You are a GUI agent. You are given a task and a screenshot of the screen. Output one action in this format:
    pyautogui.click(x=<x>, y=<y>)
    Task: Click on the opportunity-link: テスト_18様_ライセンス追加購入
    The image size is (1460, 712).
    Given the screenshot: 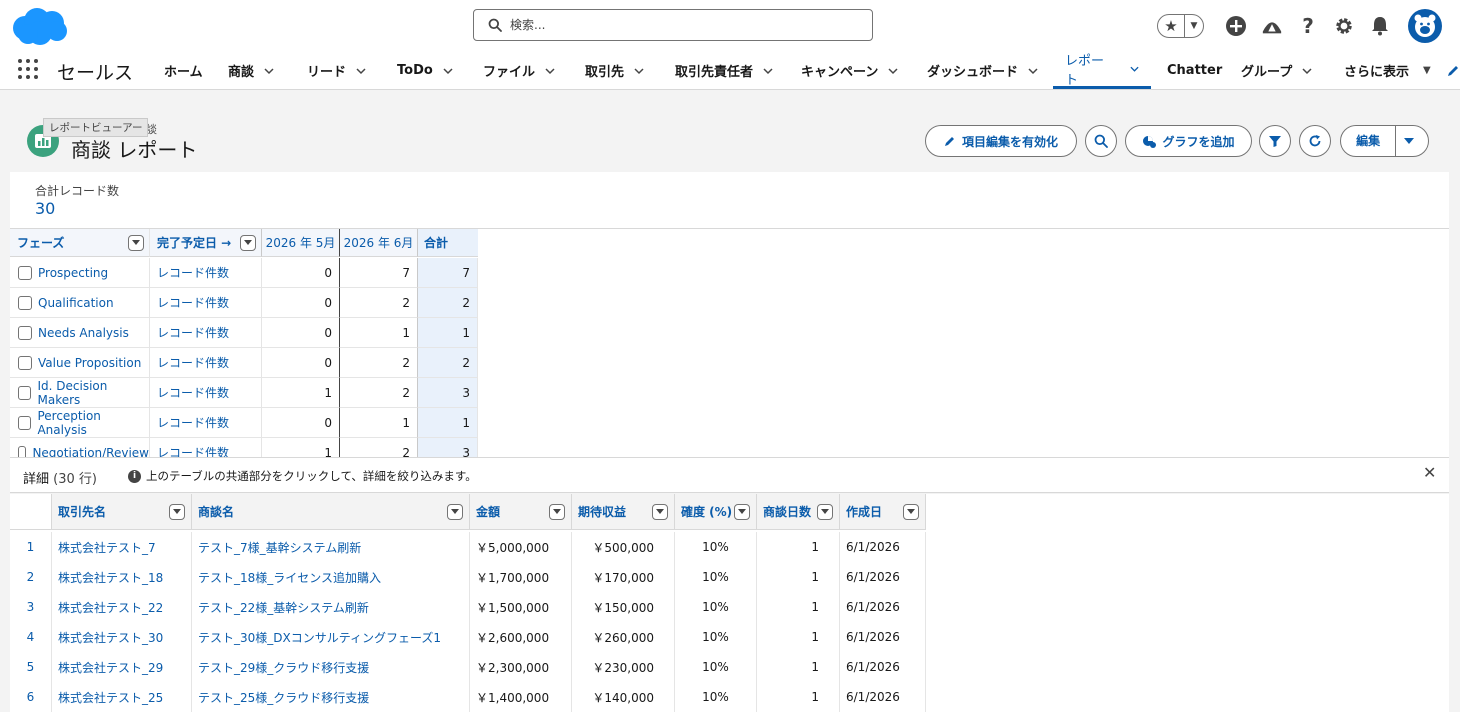 What is the action you would take?
    pyautogui.click(x=331, y=577)
    